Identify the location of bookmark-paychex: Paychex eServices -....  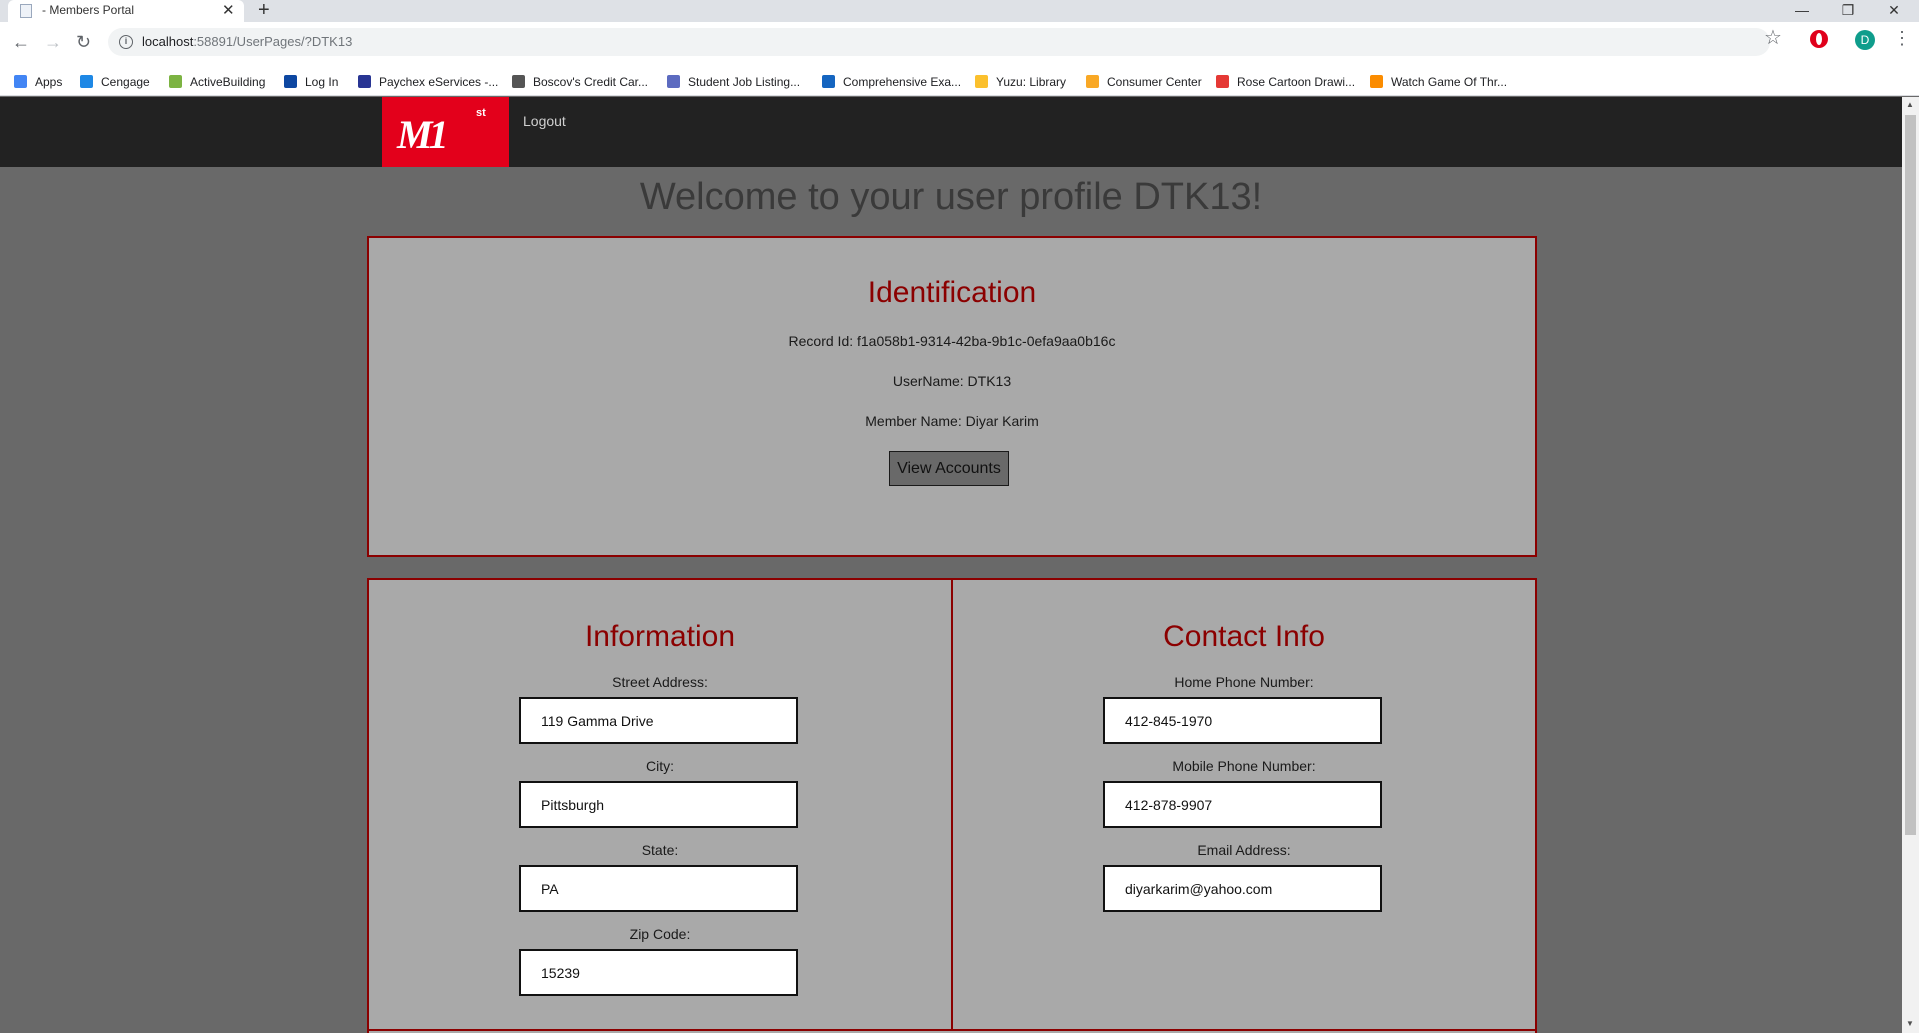
(428, 82).